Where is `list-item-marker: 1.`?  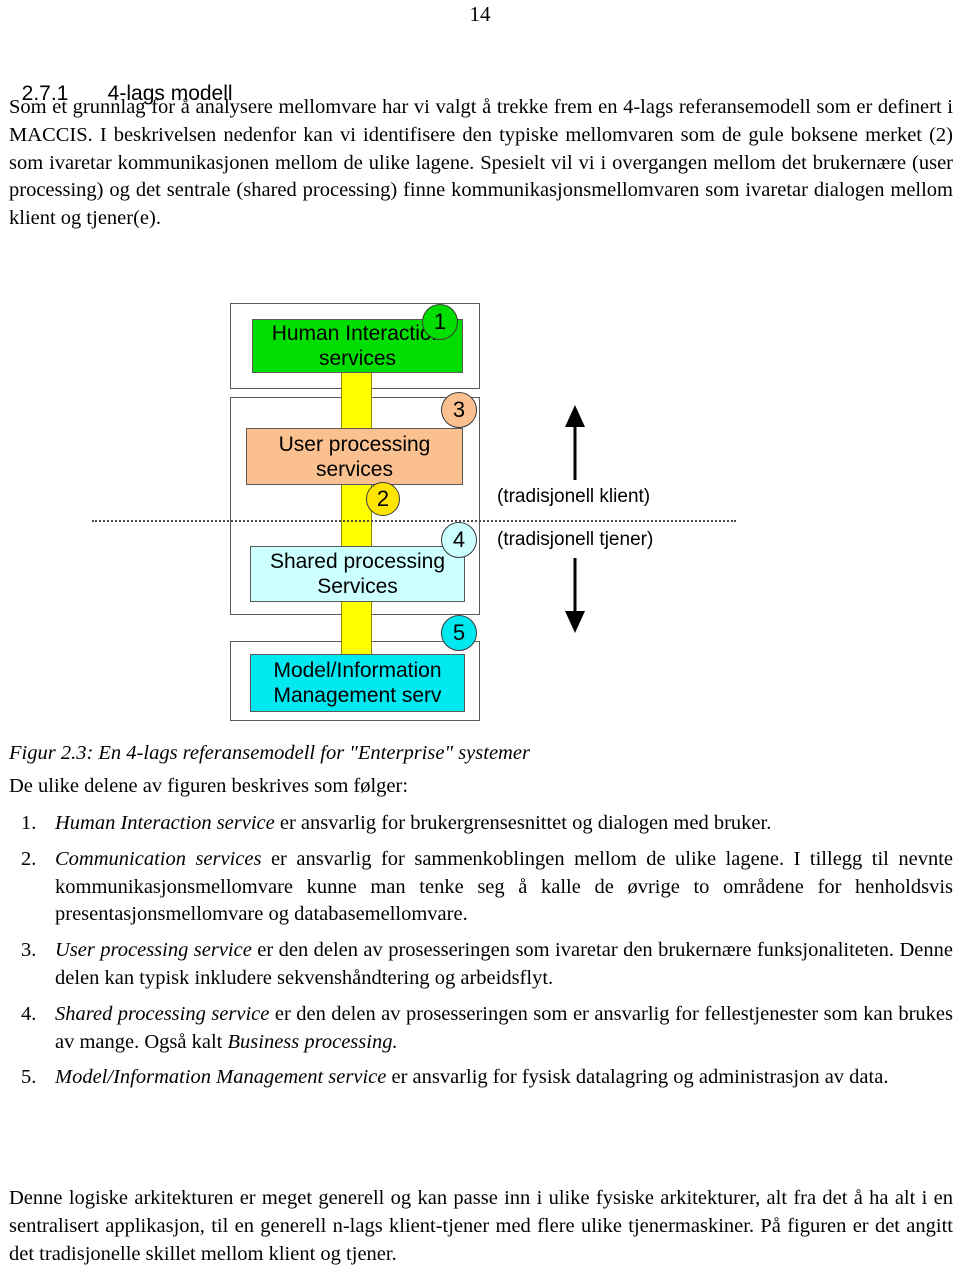 list-item-marker: 1. is located at coordinates (29, 823).